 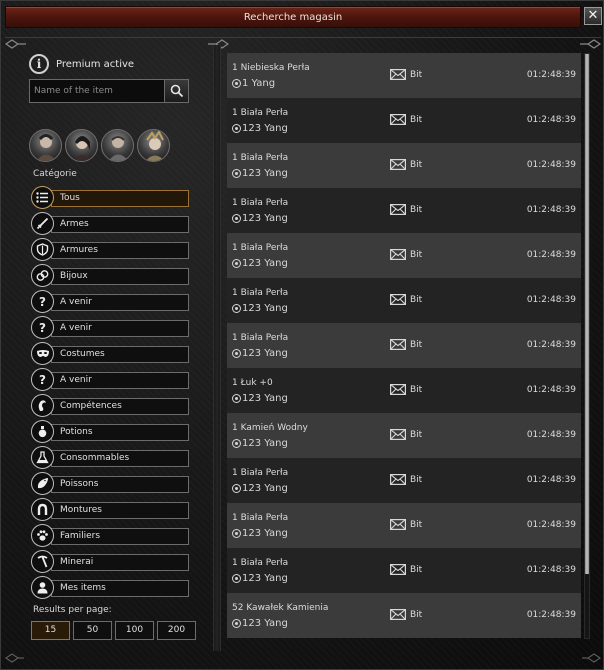 What do you see at coordinates (280, 608) in the screenshot?
I see `item-name: 52 Kawałek Kamienia` at bounding box center [280, 608].